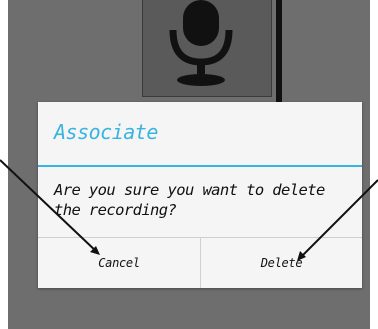  I want to click on delete-button: Delete, so click(281, 263).